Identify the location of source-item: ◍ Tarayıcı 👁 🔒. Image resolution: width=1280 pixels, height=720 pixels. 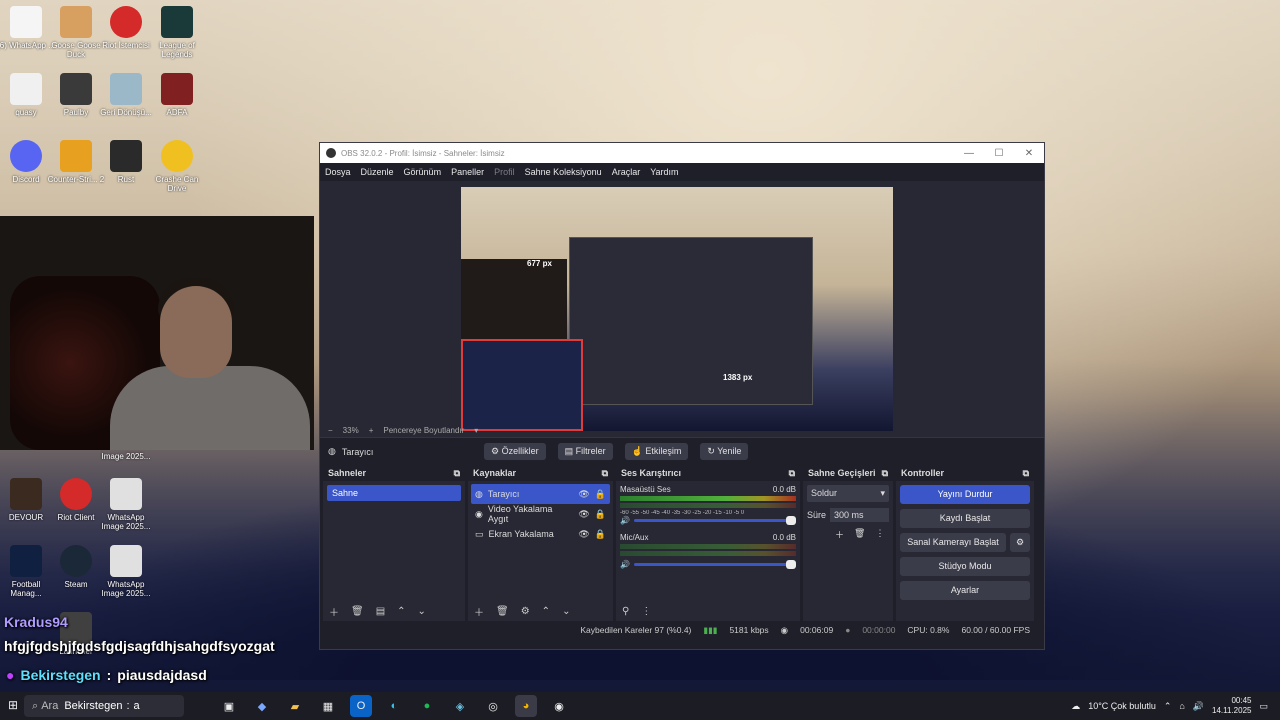
(540, 494).